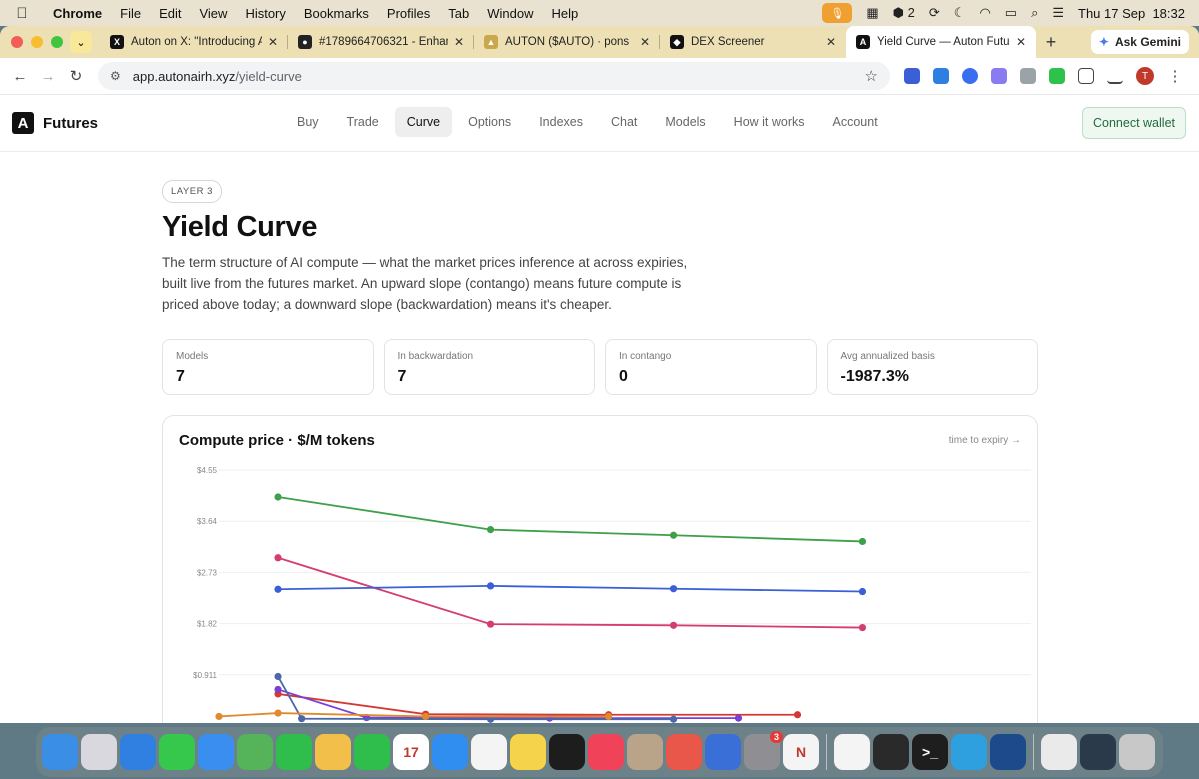 The width and height of the screenshot is (1199, 779). What do you see at coordinates (37, 42) in the screenshot?
I see `minimize-window-button` at bounding box center [37, 42].